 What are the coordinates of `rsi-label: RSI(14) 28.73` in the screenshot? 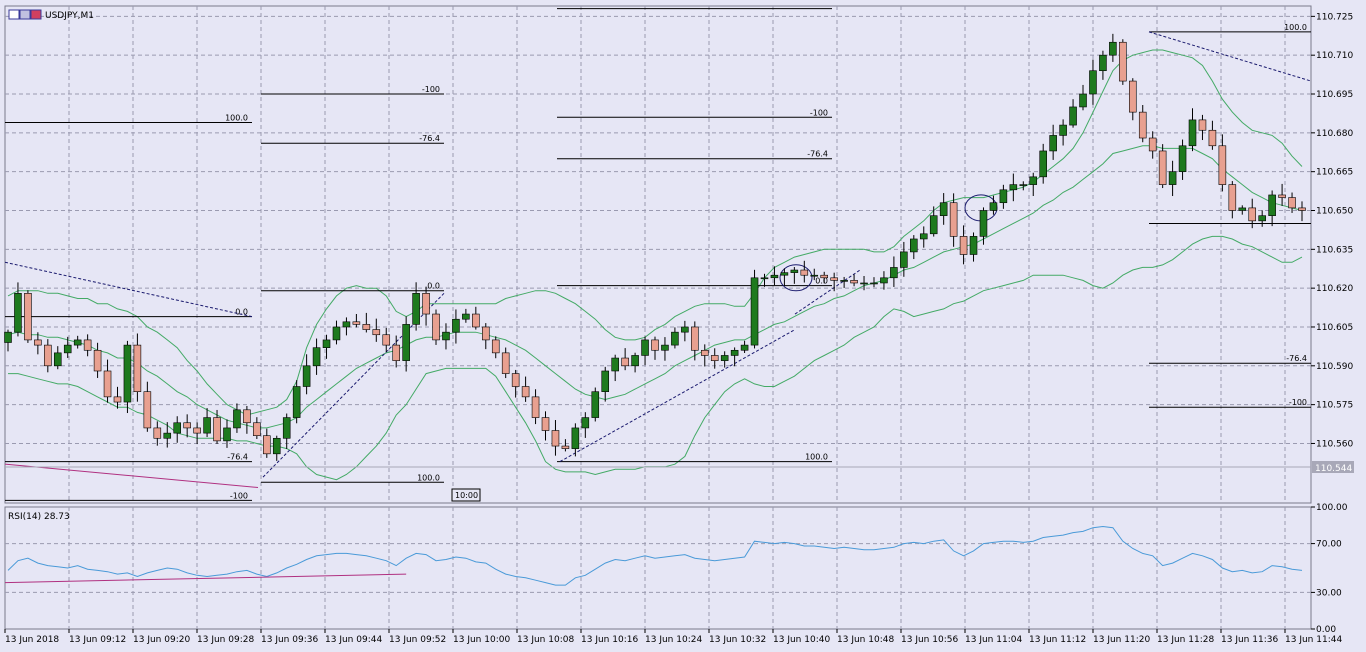 It's located at (39, 517).